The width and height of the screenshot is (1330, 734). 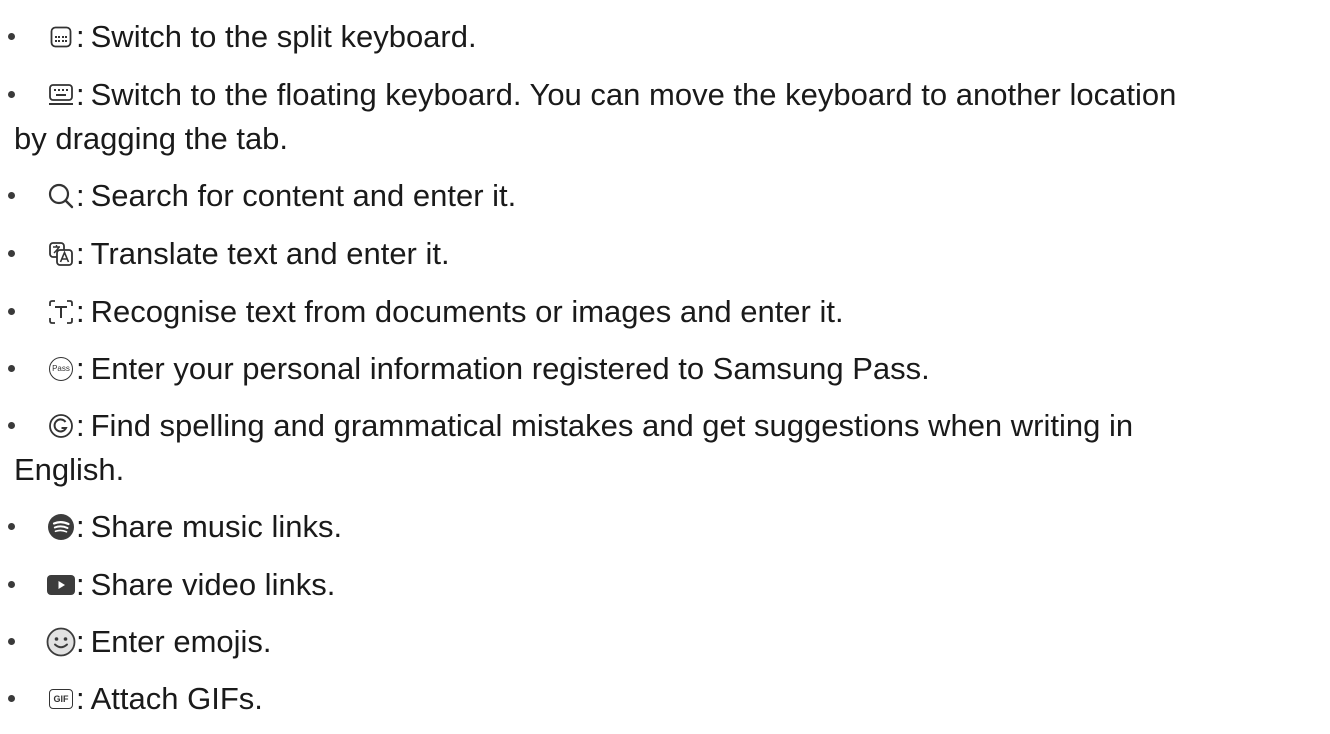 I want to click on search-icon, so click(x=61, y=196).